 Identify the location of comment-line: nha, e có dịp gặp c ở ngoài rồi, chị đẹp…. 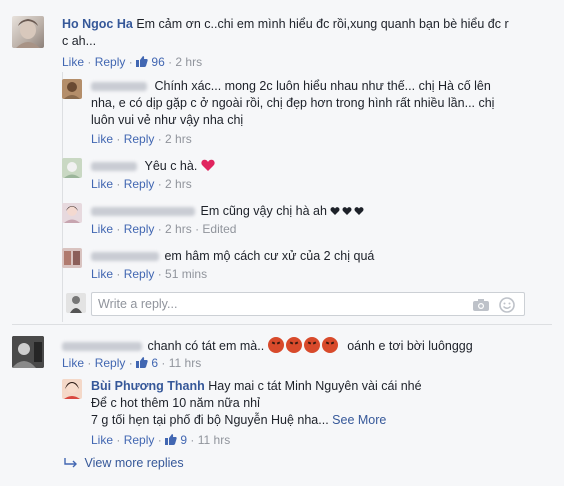
(293, 103).